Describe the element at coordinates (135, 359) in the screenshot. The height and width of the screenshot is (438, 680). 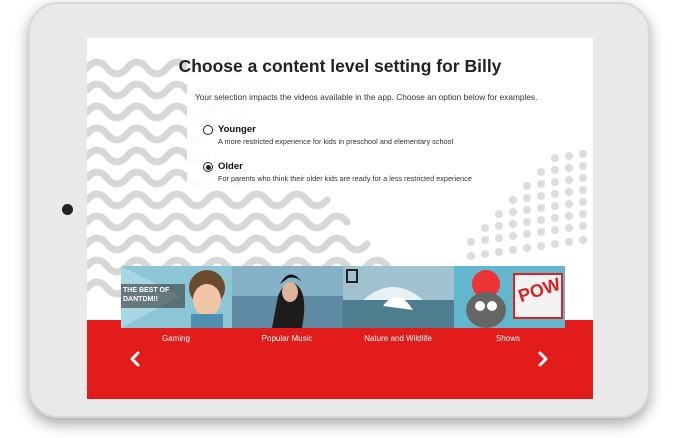
I see `chevron-left-icon` at that location.